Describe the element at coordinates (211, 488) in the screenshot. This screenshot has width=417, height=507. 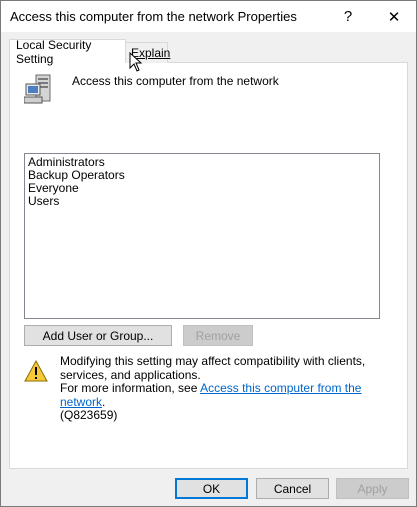
I see `ok-button: OK` at that location.